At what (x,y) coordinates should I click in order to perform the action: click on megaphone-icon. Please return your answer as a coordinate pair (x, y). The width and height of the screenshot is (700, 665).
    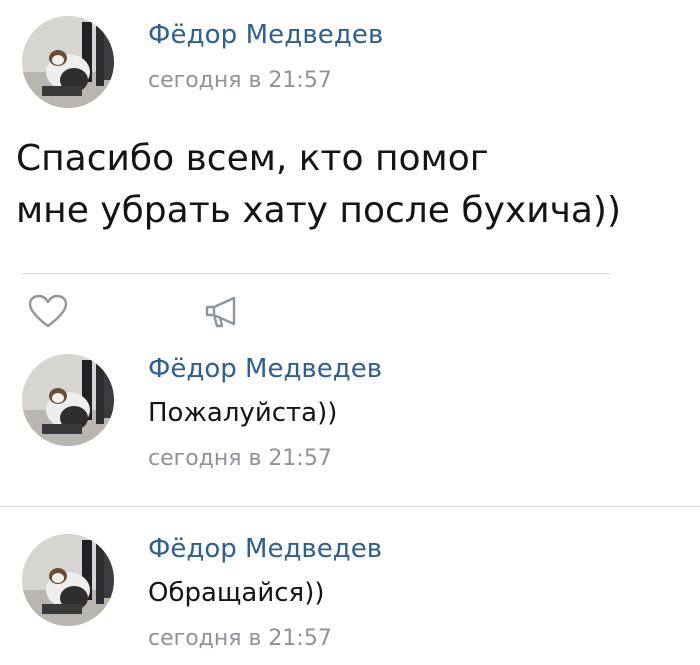
    Looking at the image, I should click on (220, 312).